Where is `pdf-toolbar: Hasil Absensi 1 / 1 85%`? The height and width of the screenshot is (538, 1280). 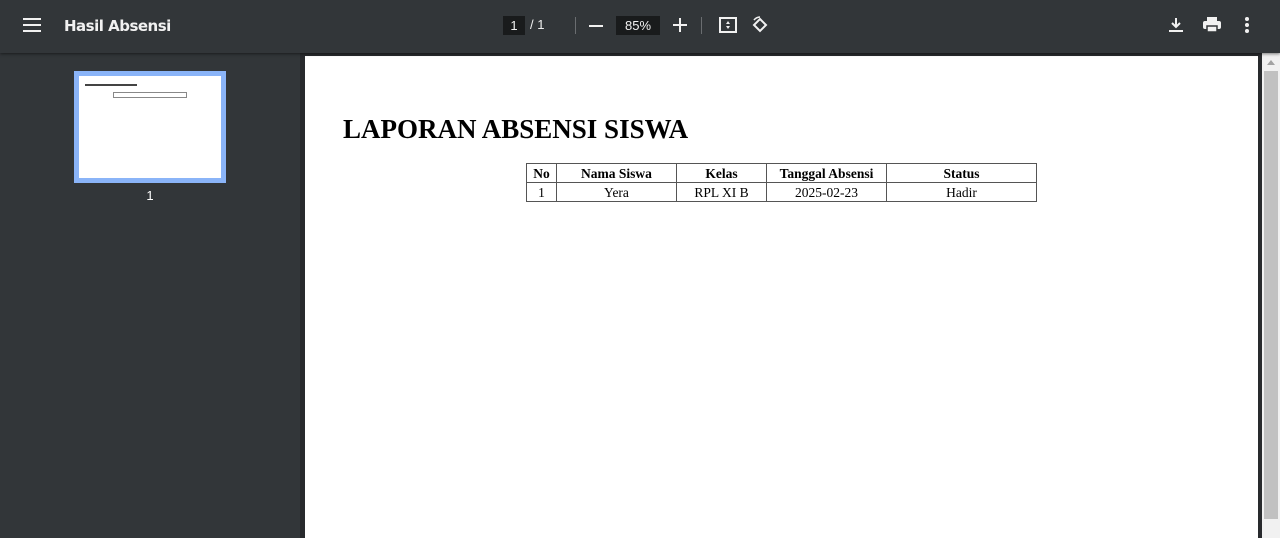
pdf-toolbar: Hasil Absensi 1 / 1 85% is located at coordinates (640, 26).